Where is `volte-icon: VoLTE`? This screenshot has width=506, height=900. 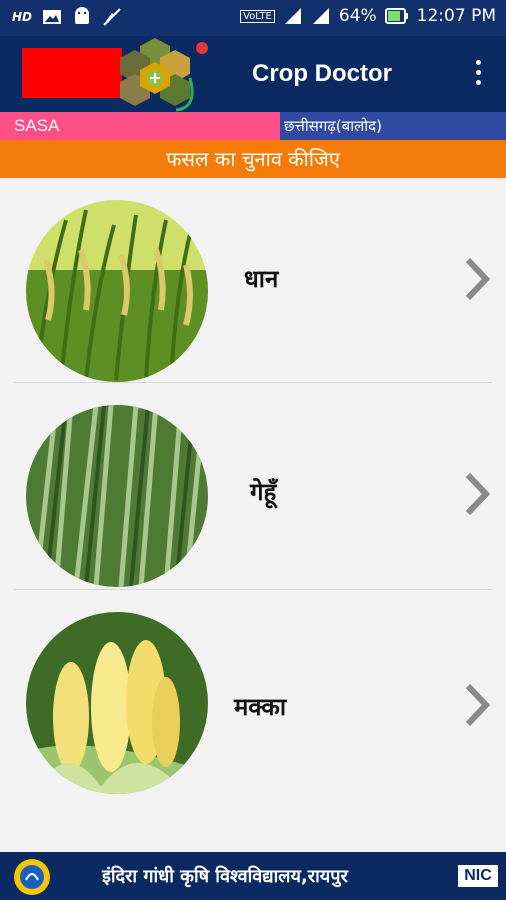 volte-icon: VoLTE is located at coordinates (257, 16).